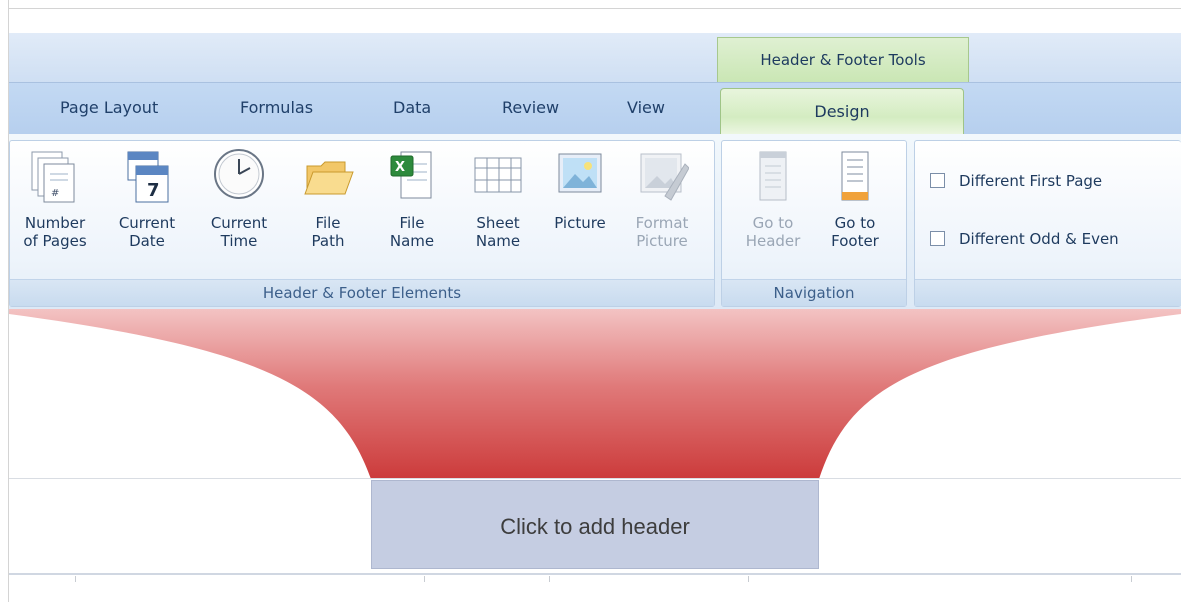 This screenshot has width=1181, height=602. Describe the element at coordinates (595, 108) in the screenshot. I see `ribbon-tab-strip` at that location.